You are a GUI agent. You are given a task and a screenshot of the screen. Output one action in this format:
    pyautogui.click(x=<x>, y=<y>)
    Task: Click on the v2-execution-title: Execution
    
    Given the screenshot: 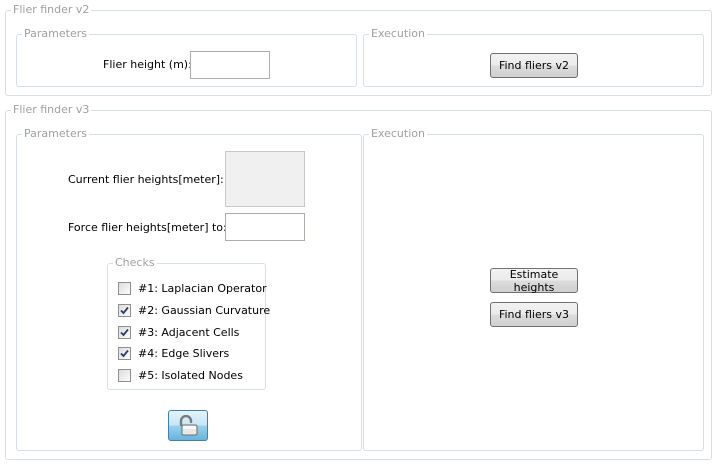 What is the action you would take?
    pyautogui.click(x=398, y=34)
    